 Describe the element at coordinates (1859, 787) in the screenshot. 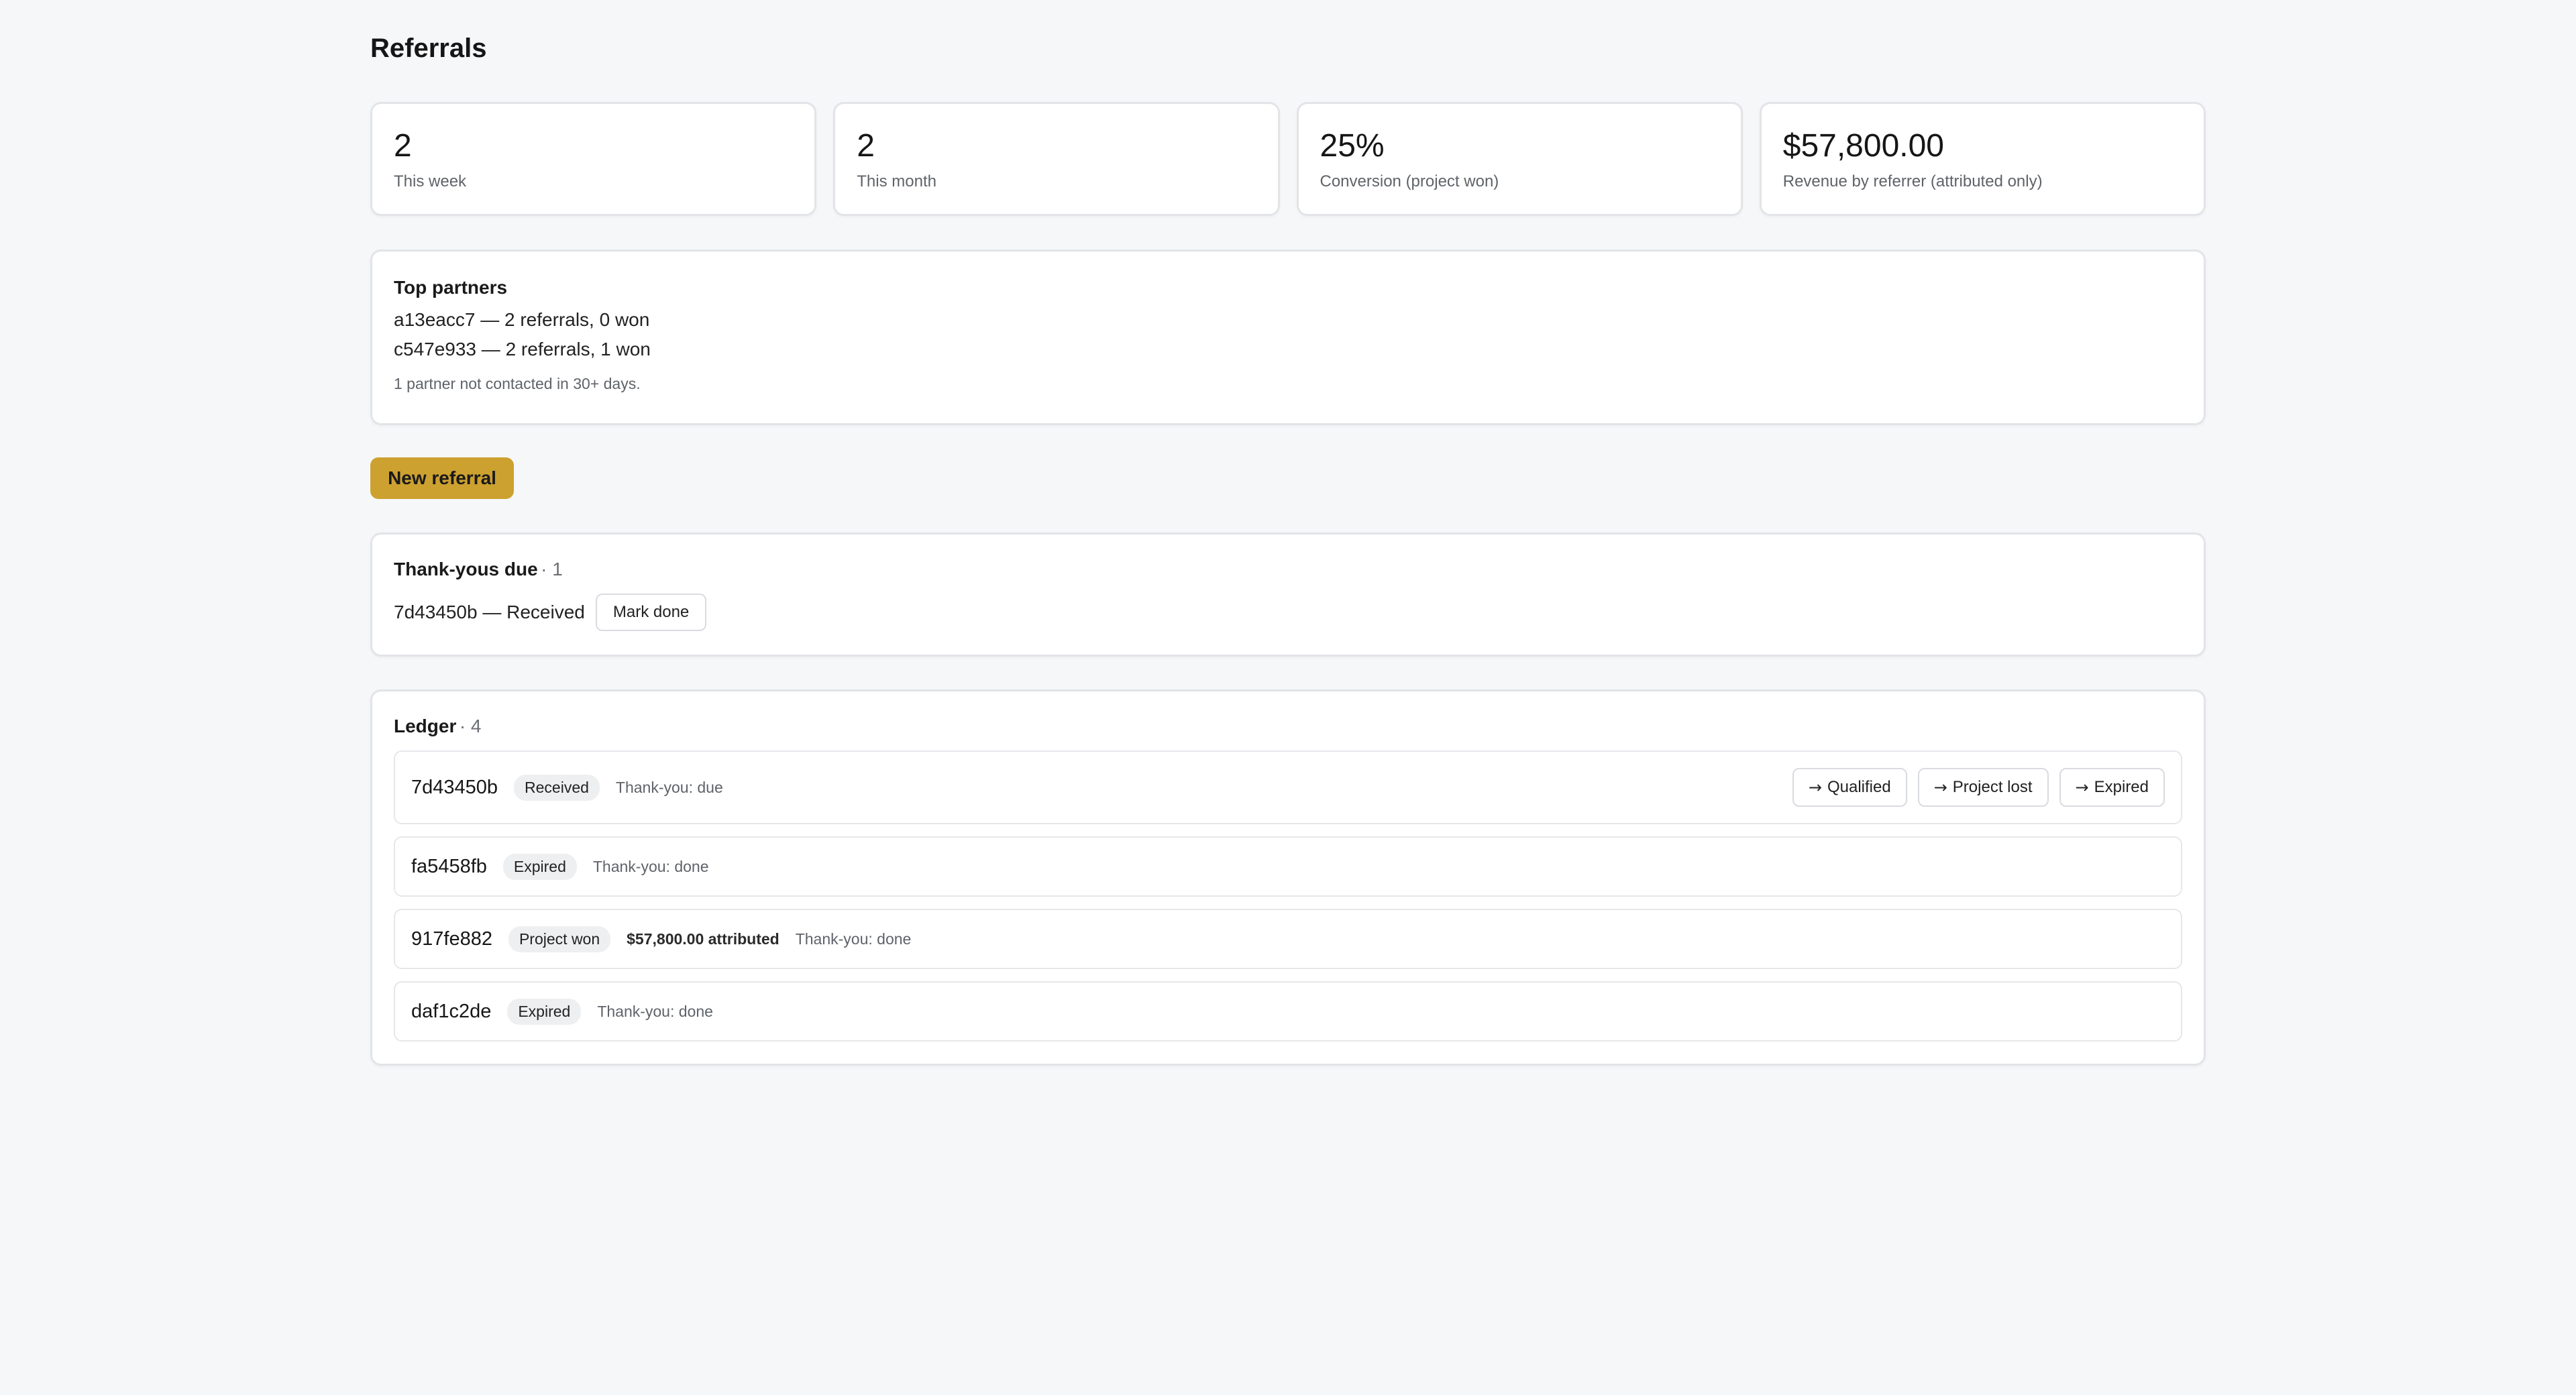

I see `button-label: Qualified` at that location.